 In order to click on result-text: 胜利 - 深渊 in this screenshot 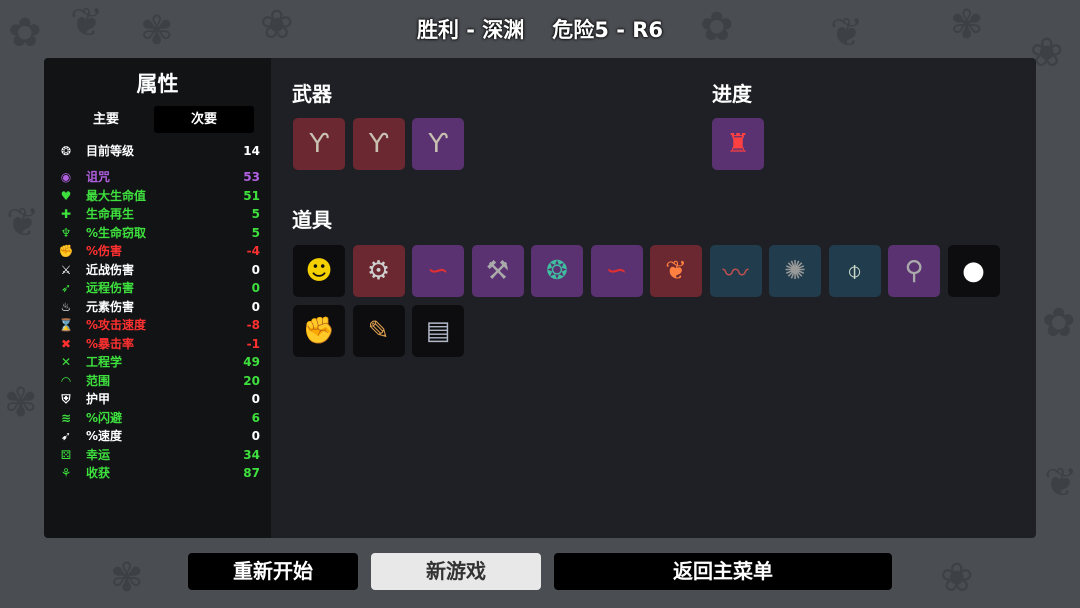, I will do `click(470, 30)`.